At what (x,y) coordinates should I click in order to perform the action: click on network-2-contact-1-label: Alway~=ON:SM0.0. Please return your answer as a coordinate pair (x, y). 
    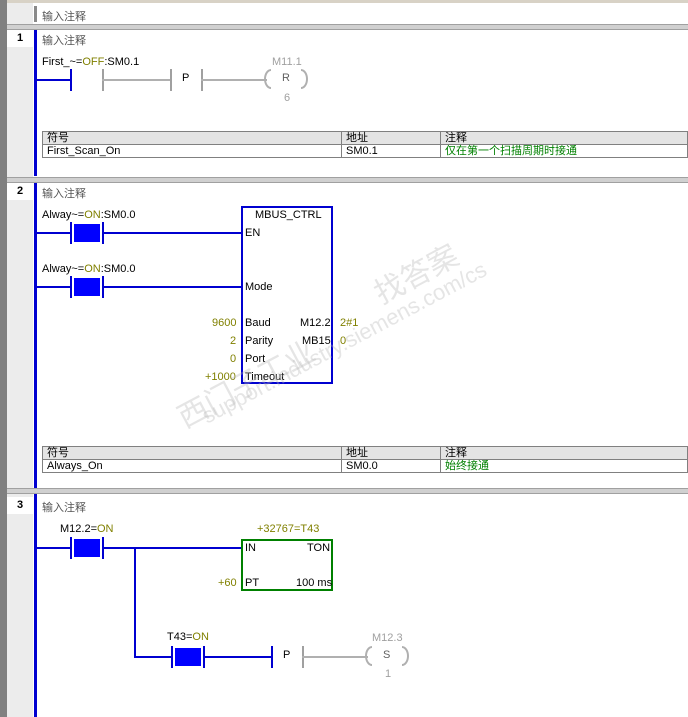
    Looking at the image, I should click on (89, 215).